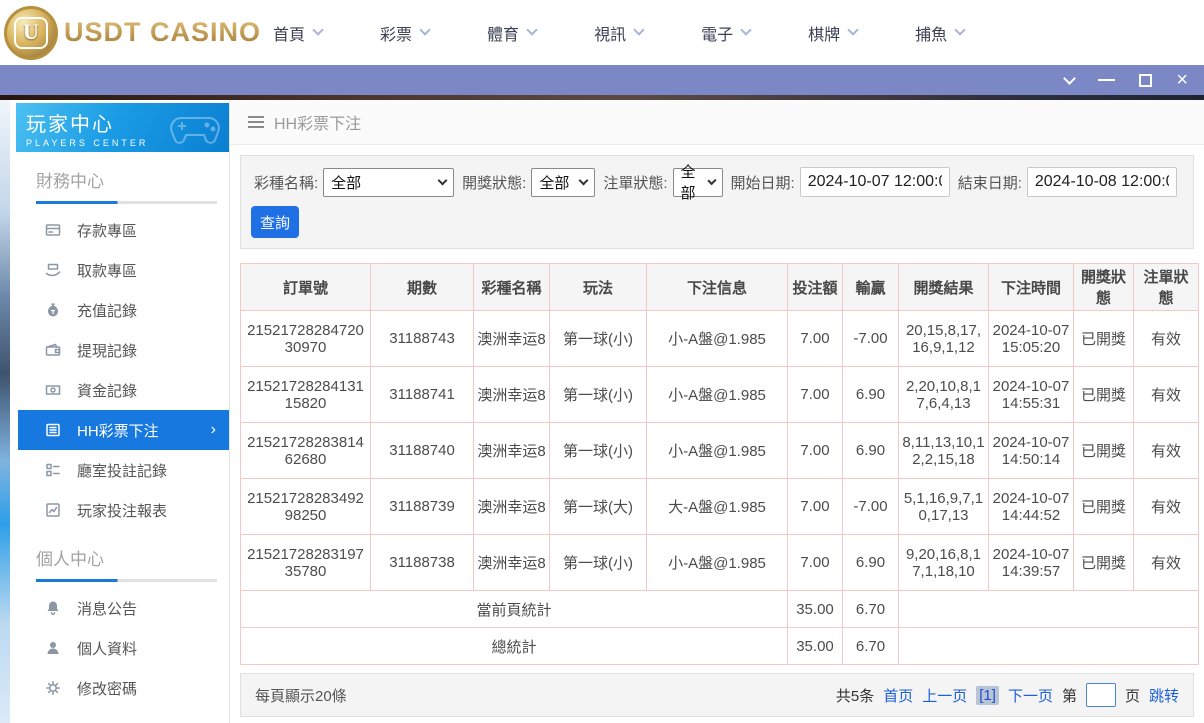 The width and height of the screenshot is (1204, 723). I want to click on nav-item-slots: 電子, so click(726, 33).